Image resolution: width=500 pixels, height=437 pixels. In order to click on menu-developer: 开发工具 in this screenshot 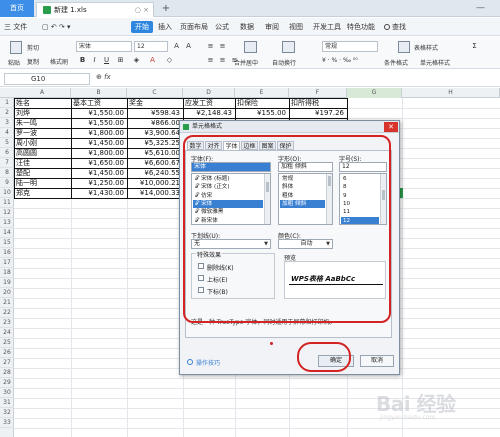, I will do `click(327, 27)`.